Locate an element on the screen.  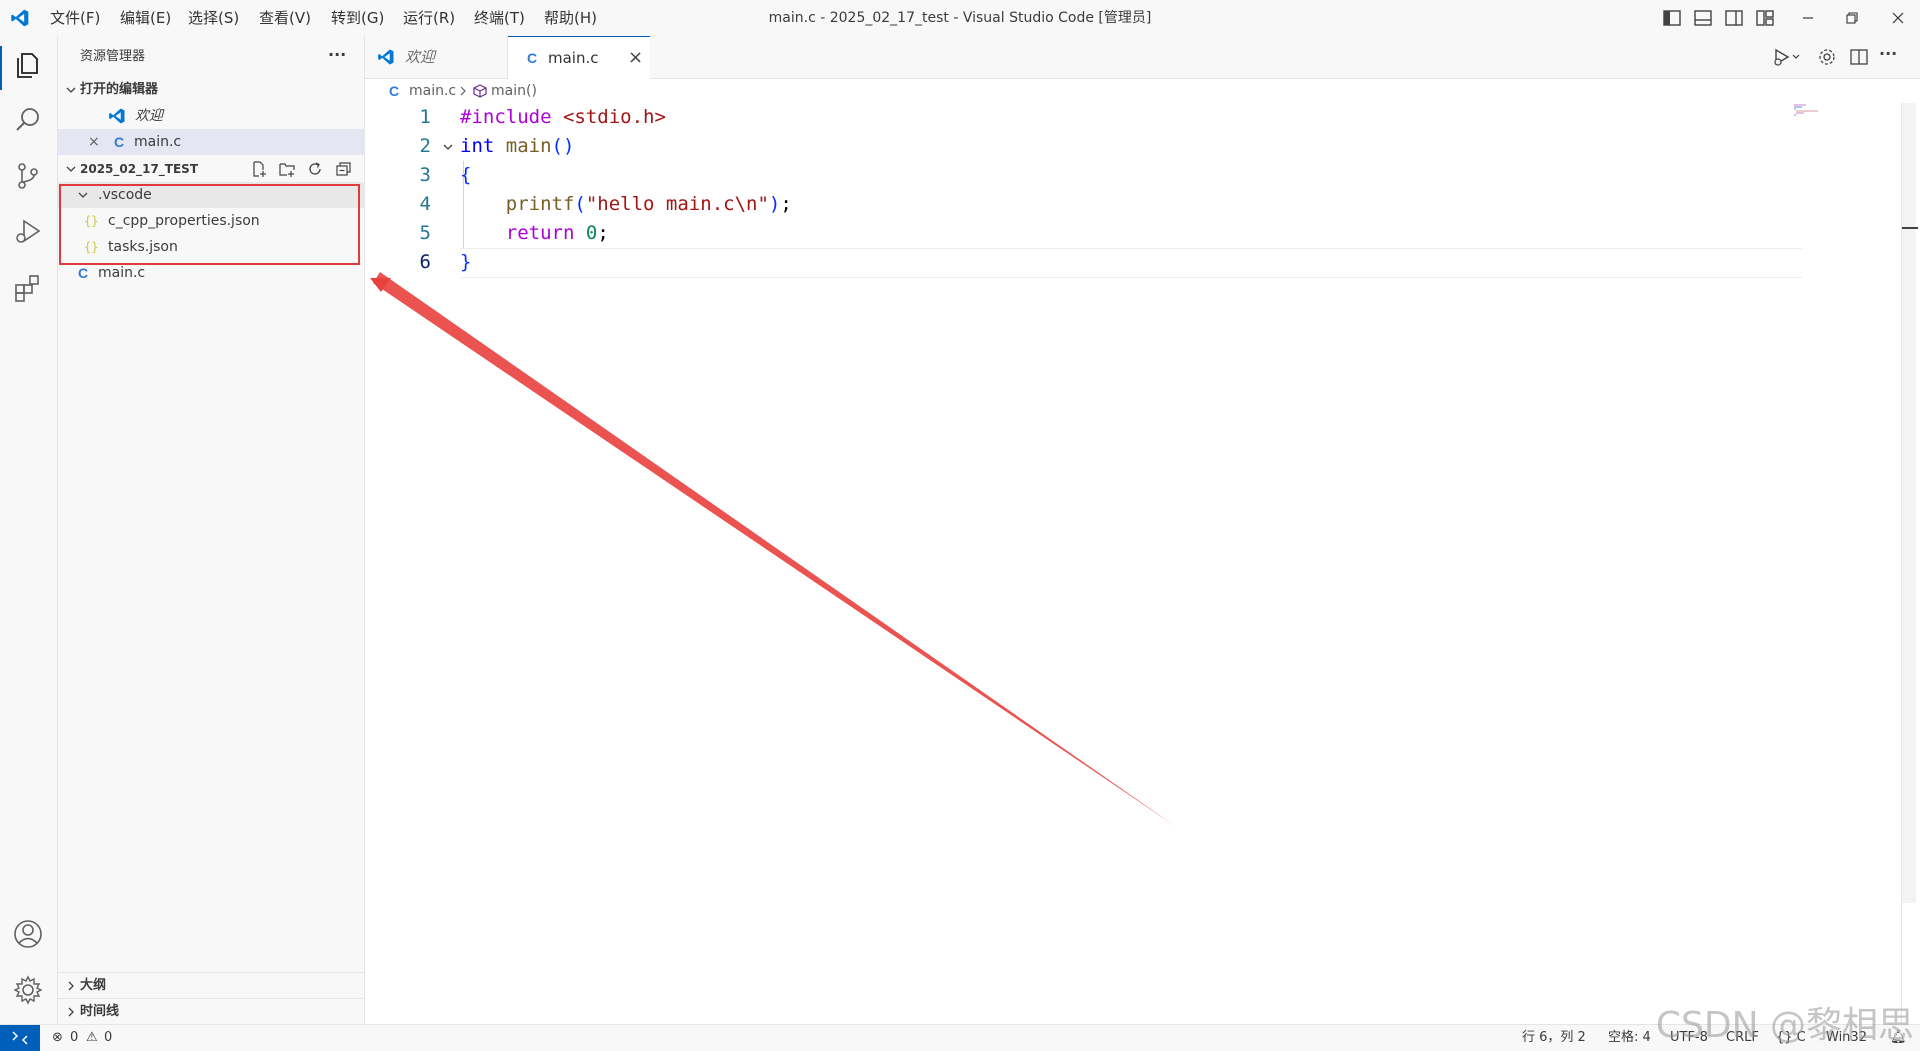
menu-file: 文件(F) is located at coordinates (75, 18).